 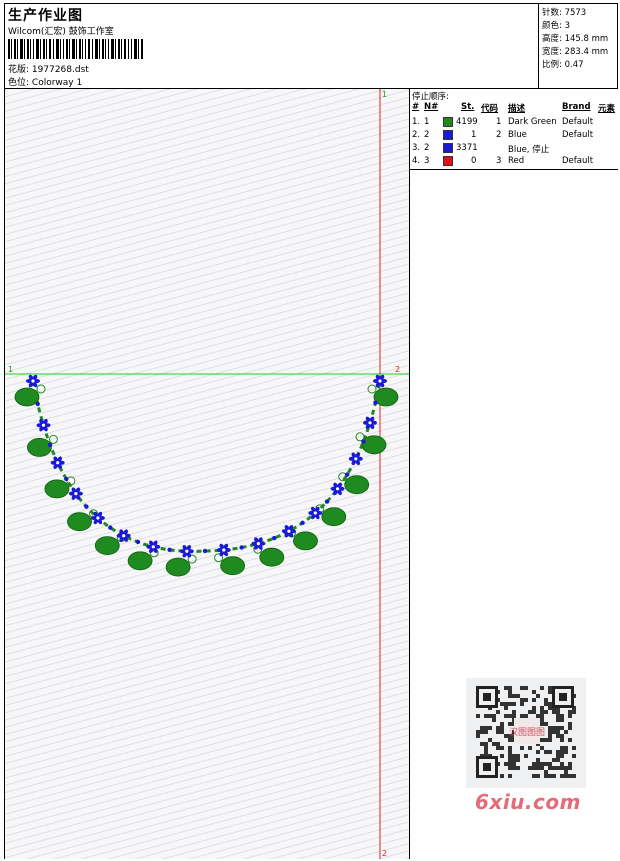 I want to click on row-stitches: 4199, so click(x=467, y=122).